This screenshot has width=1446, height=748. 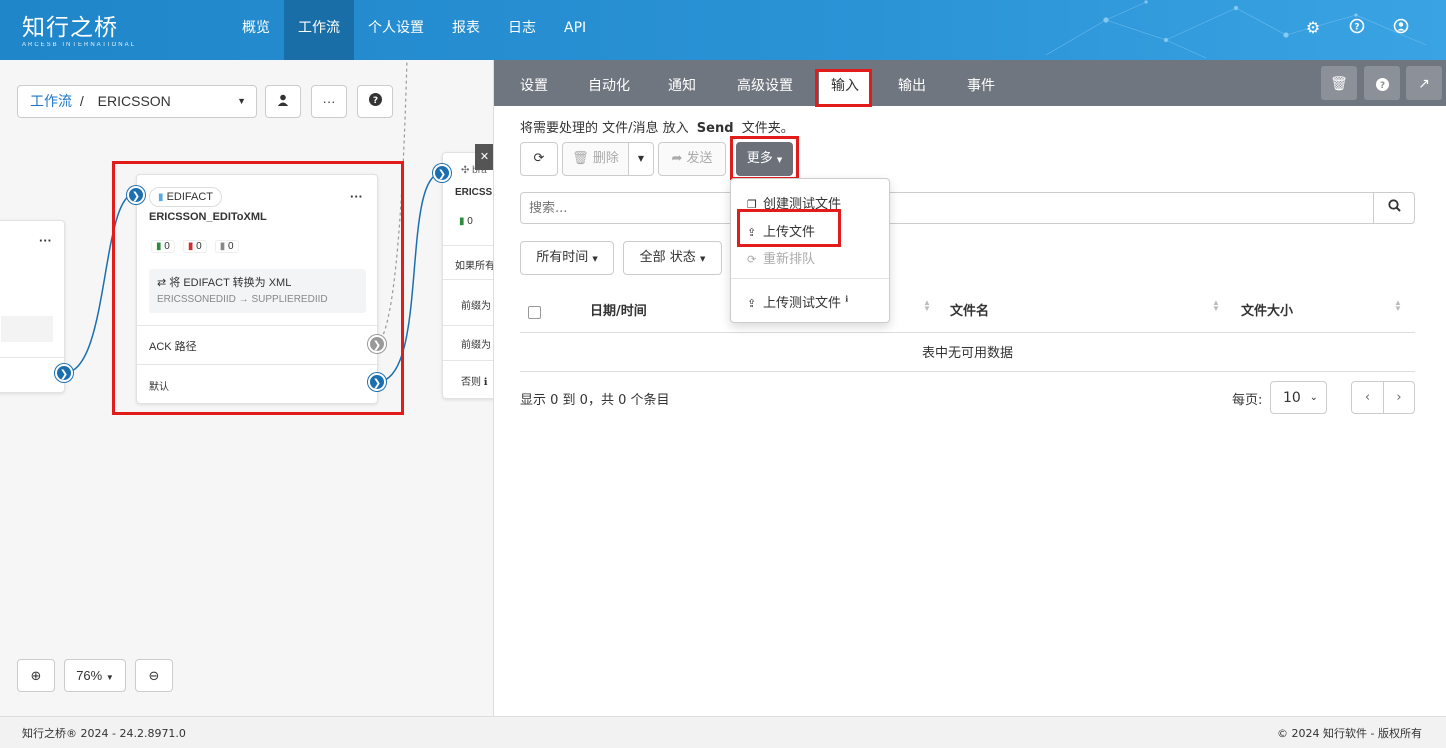 What do you see at coordinates (912, 88) in the screenshot?
I see `tab-output: 输出` at bounding box center [912, 88].